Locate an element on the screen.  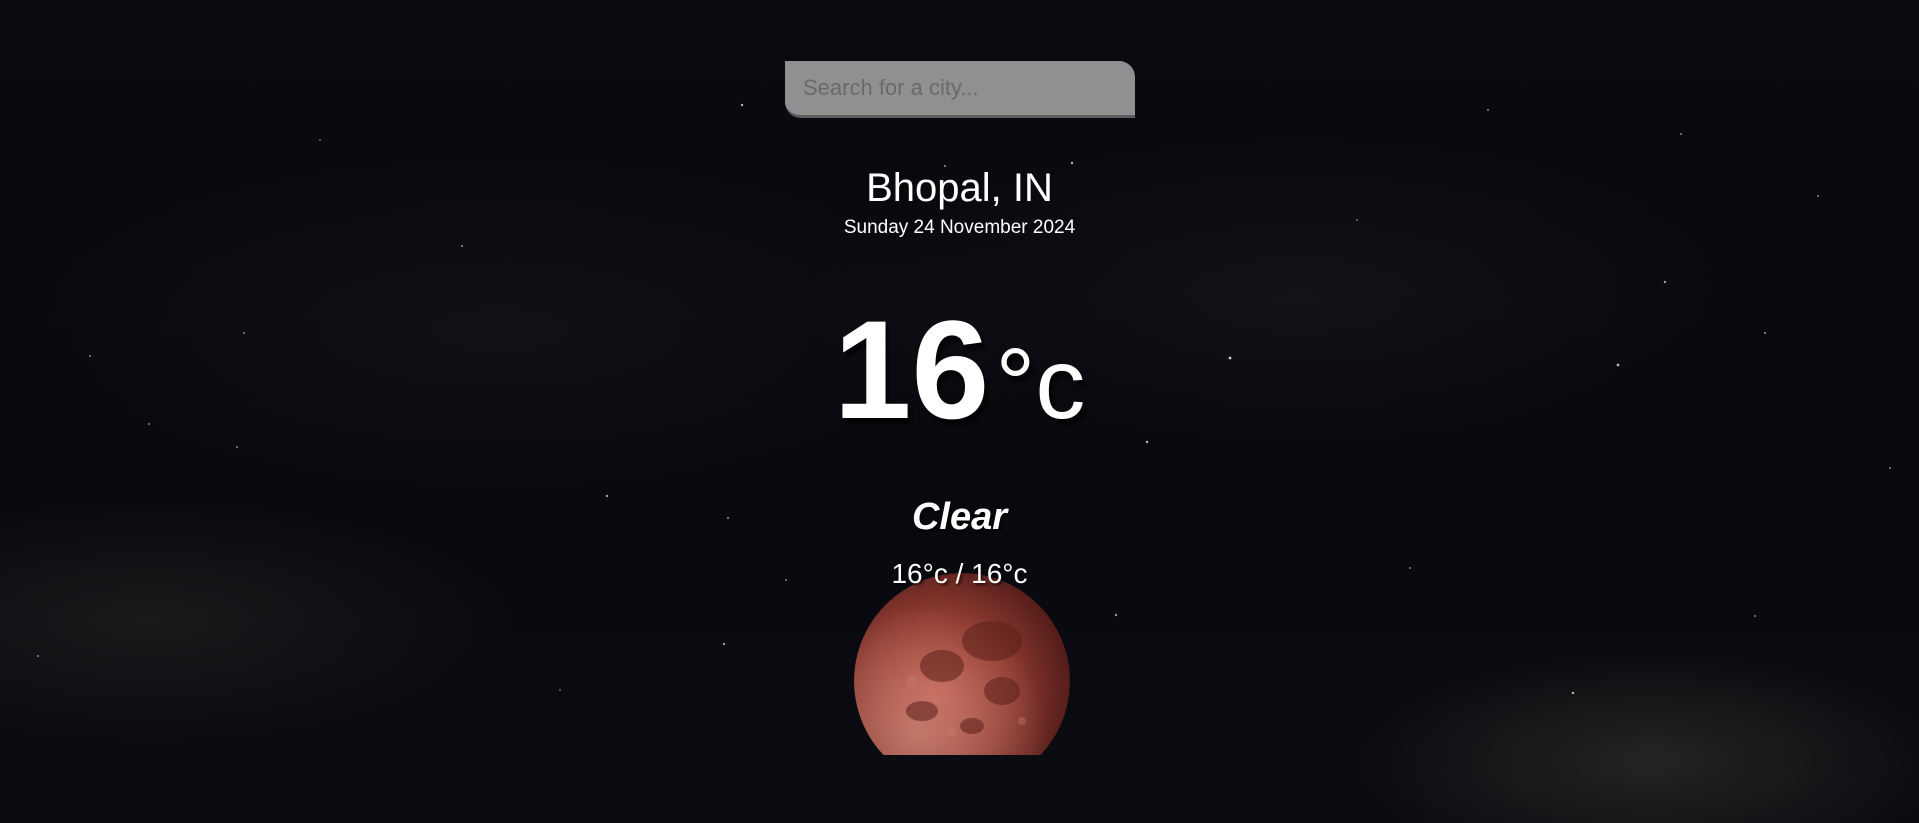
current-date: Sunday 24 November 2024 is located at coordinates (959, 227).